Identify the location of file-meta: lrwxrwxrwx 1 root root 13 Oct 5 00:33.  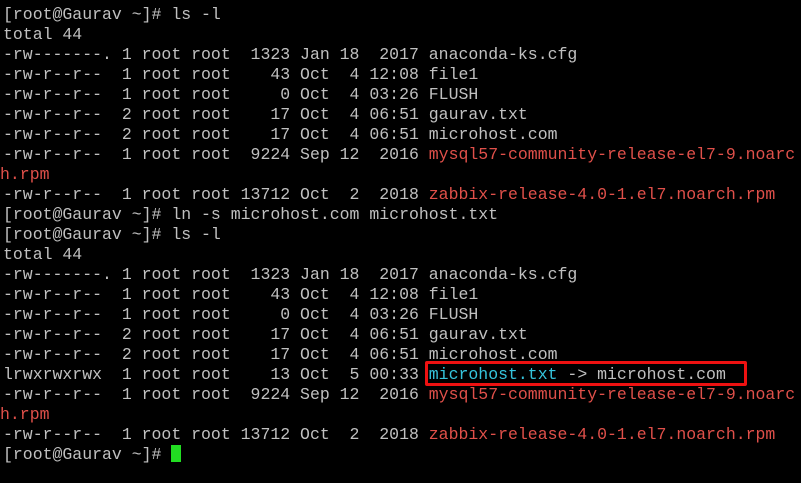
(216, 374).